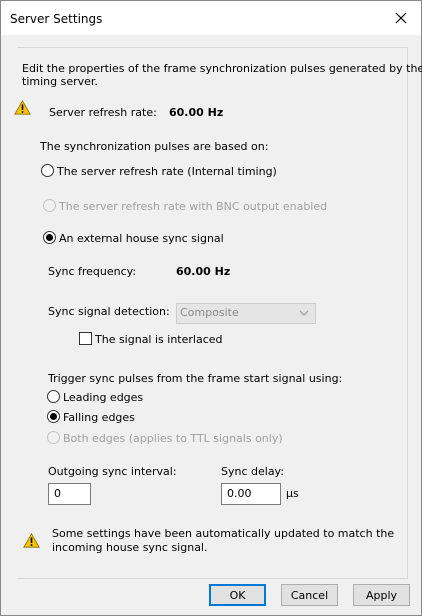 This screenshot has height=616, width=422. Describe the element at coordinates (60, 81) in the screenshot. I see `intro-text-line2: timing server.` at that location.